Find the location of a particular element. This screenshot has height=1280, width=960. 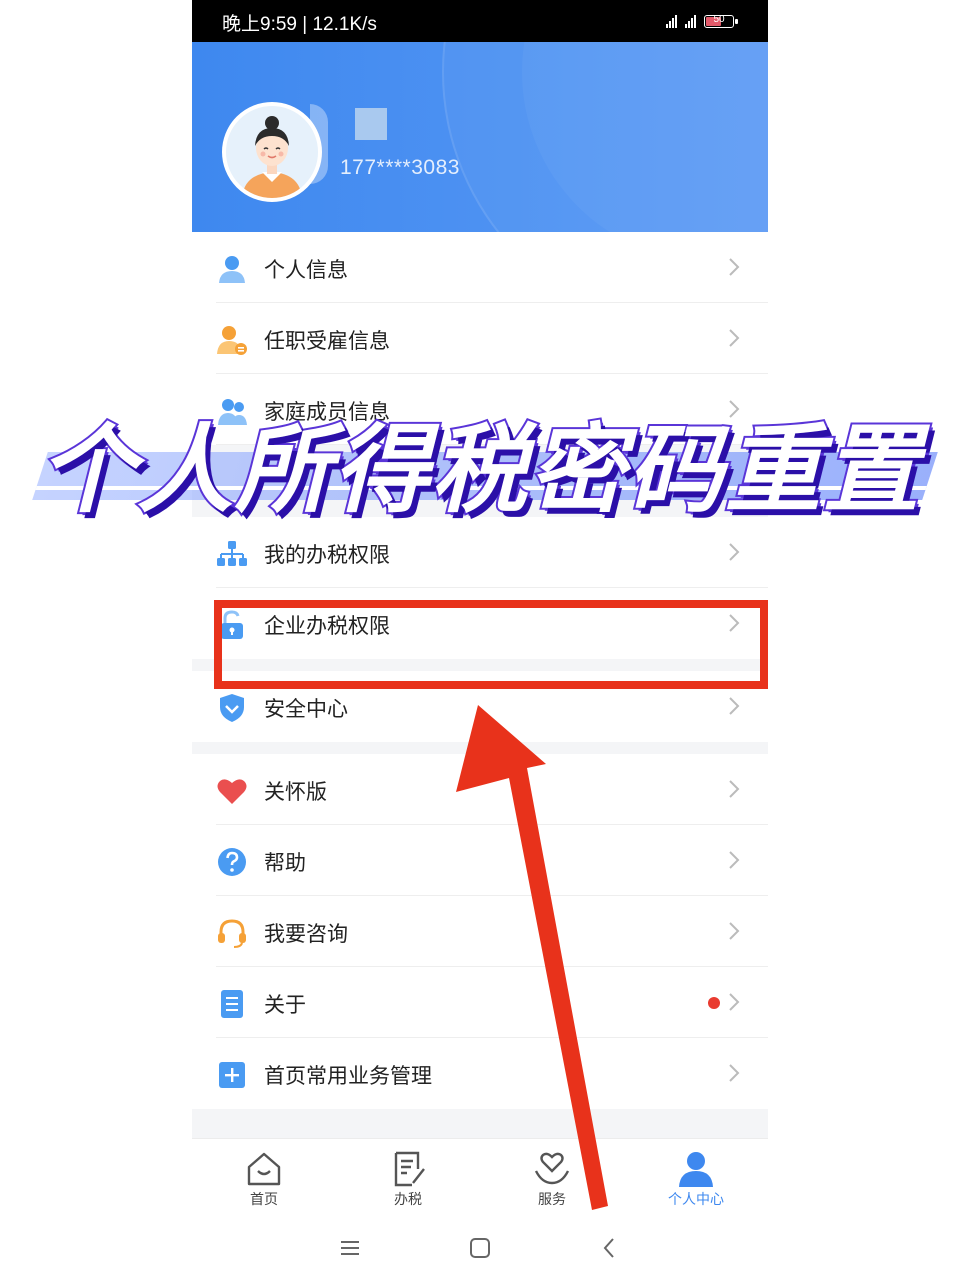

battery-icon: 50 is located at coordinates (721, 20).